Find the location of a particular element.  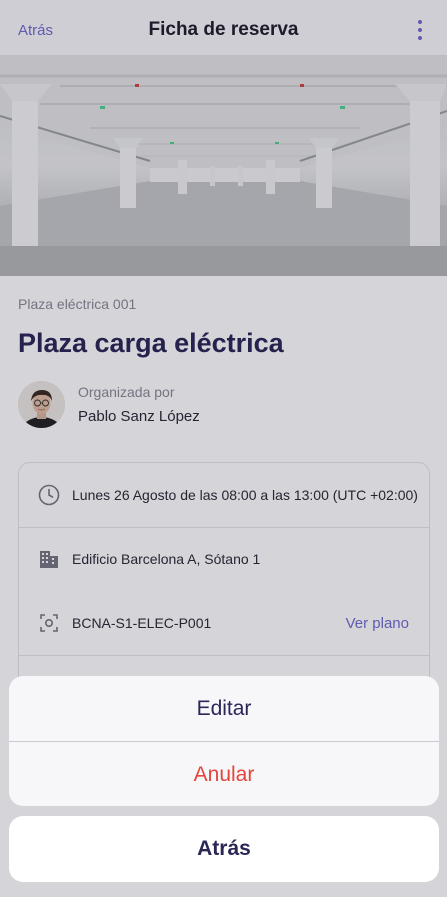

cancel-booking-button: Anular is located at coordinates (224, 774).